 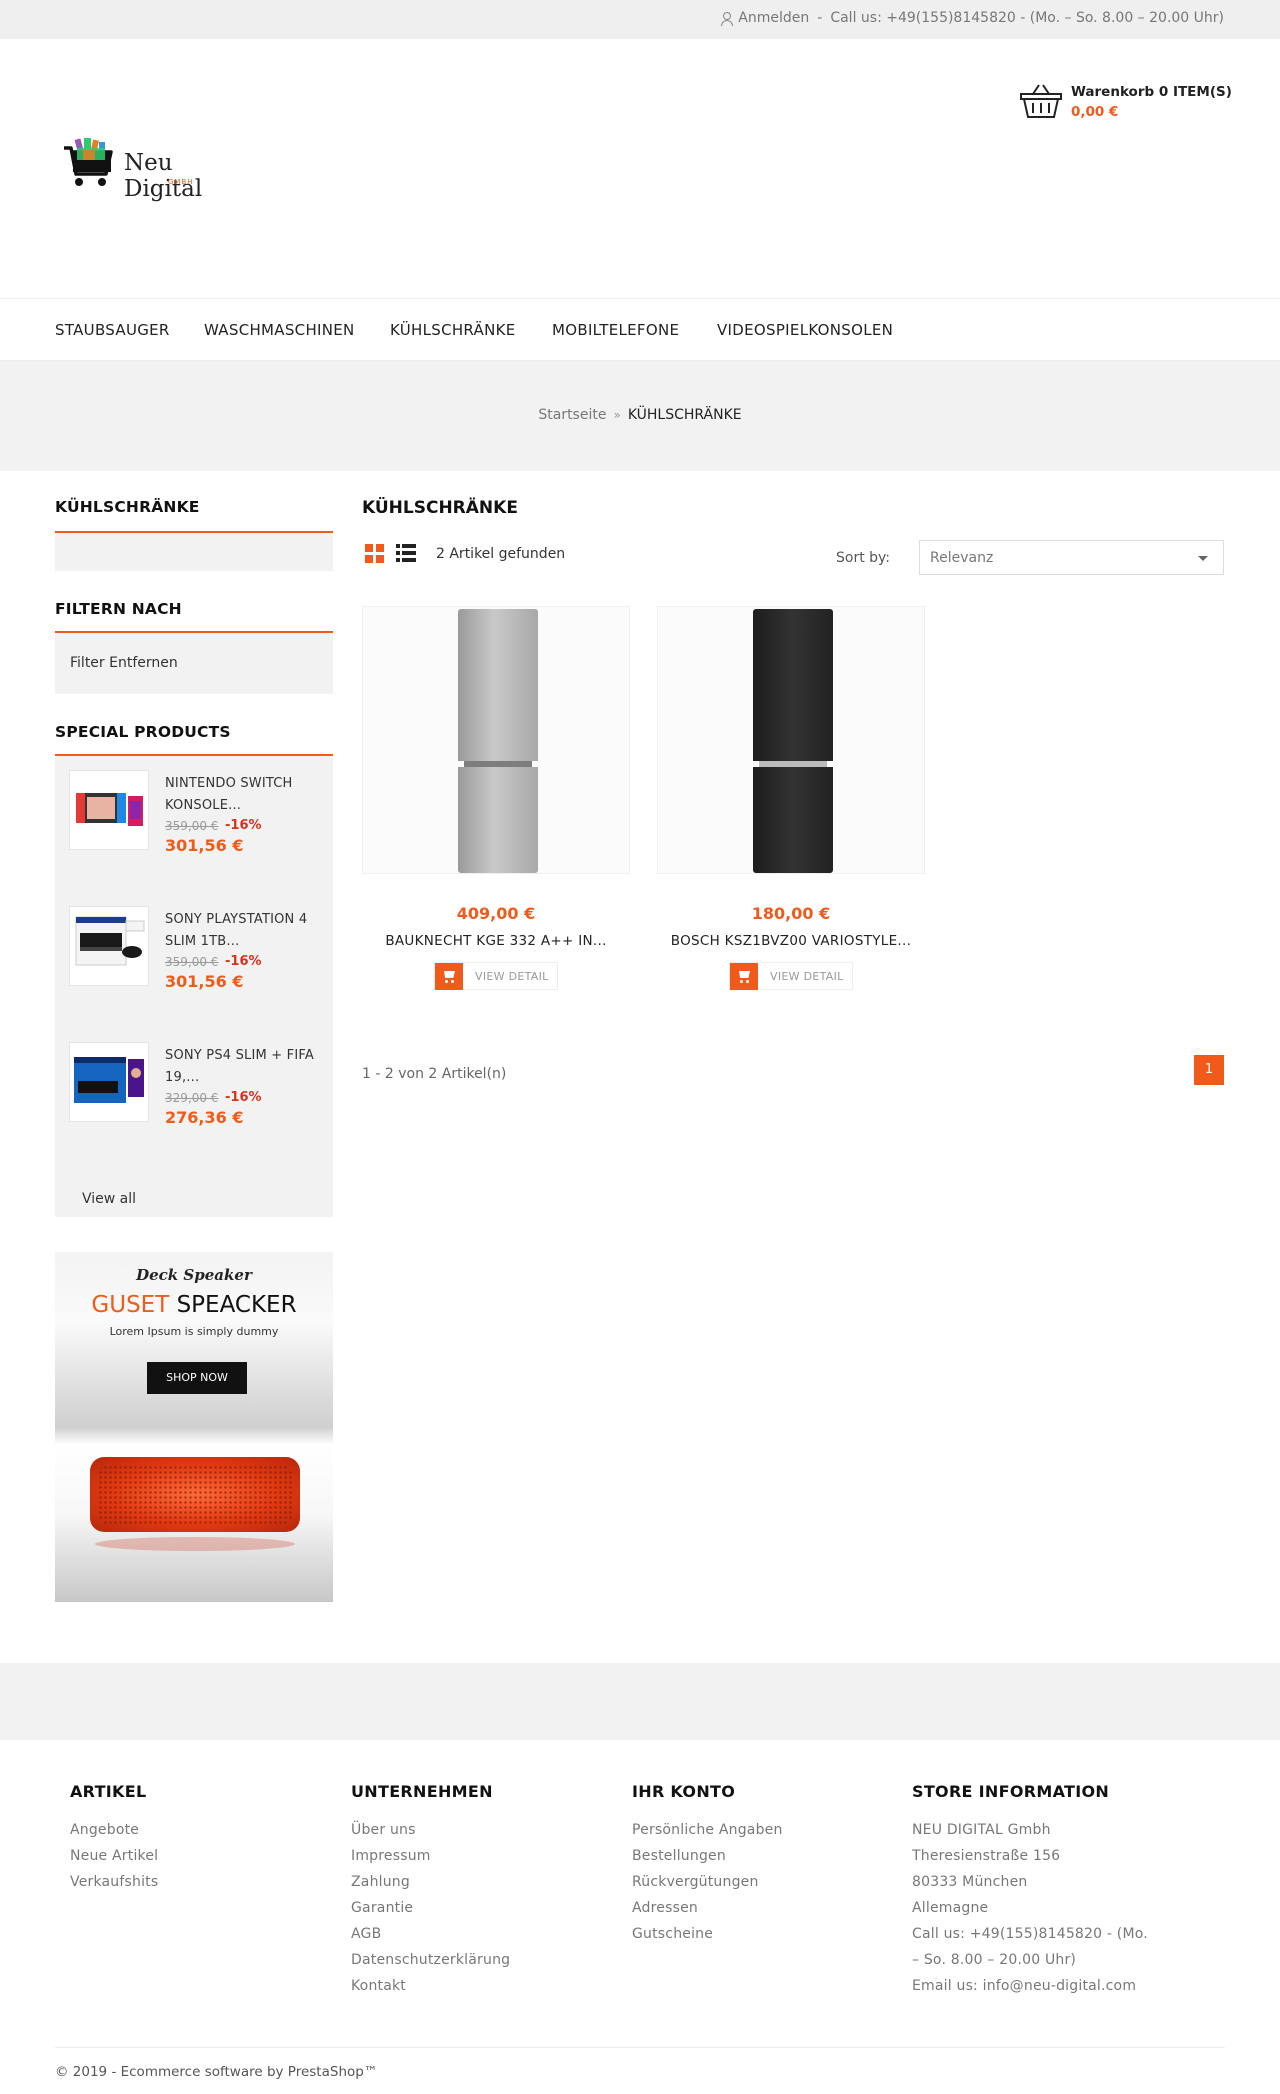 What do you see at coordinates (707, 1934) in the screenshot?
I see `footer-link: Gutscheine` at bounding box center [707, 1934].